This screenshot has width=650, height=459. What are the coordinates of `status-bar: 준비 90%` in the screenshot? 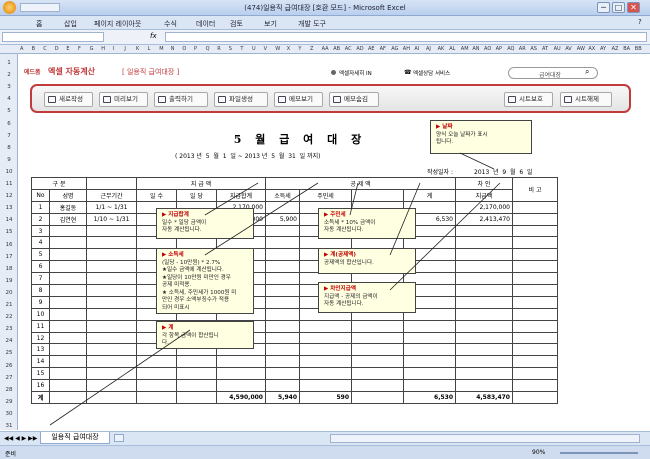 It's located at (325, 452).